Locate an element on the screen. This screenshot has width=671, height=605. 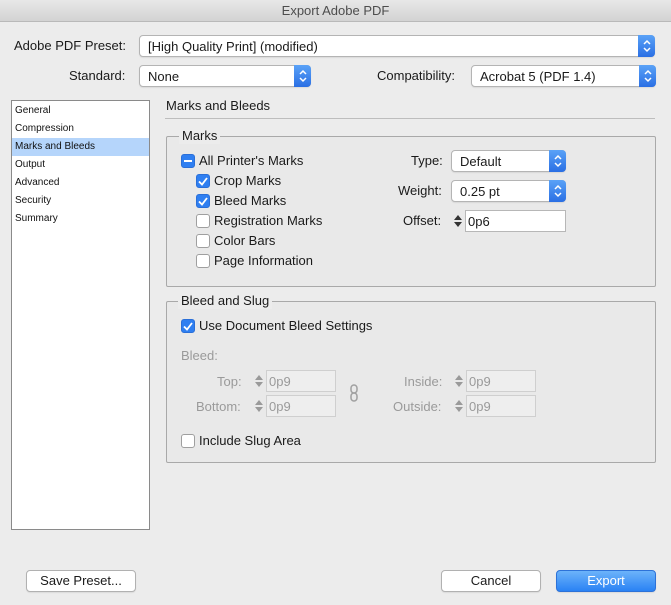
bleed-marks-label: Bleed Marks is located at coordinates (250, 200).